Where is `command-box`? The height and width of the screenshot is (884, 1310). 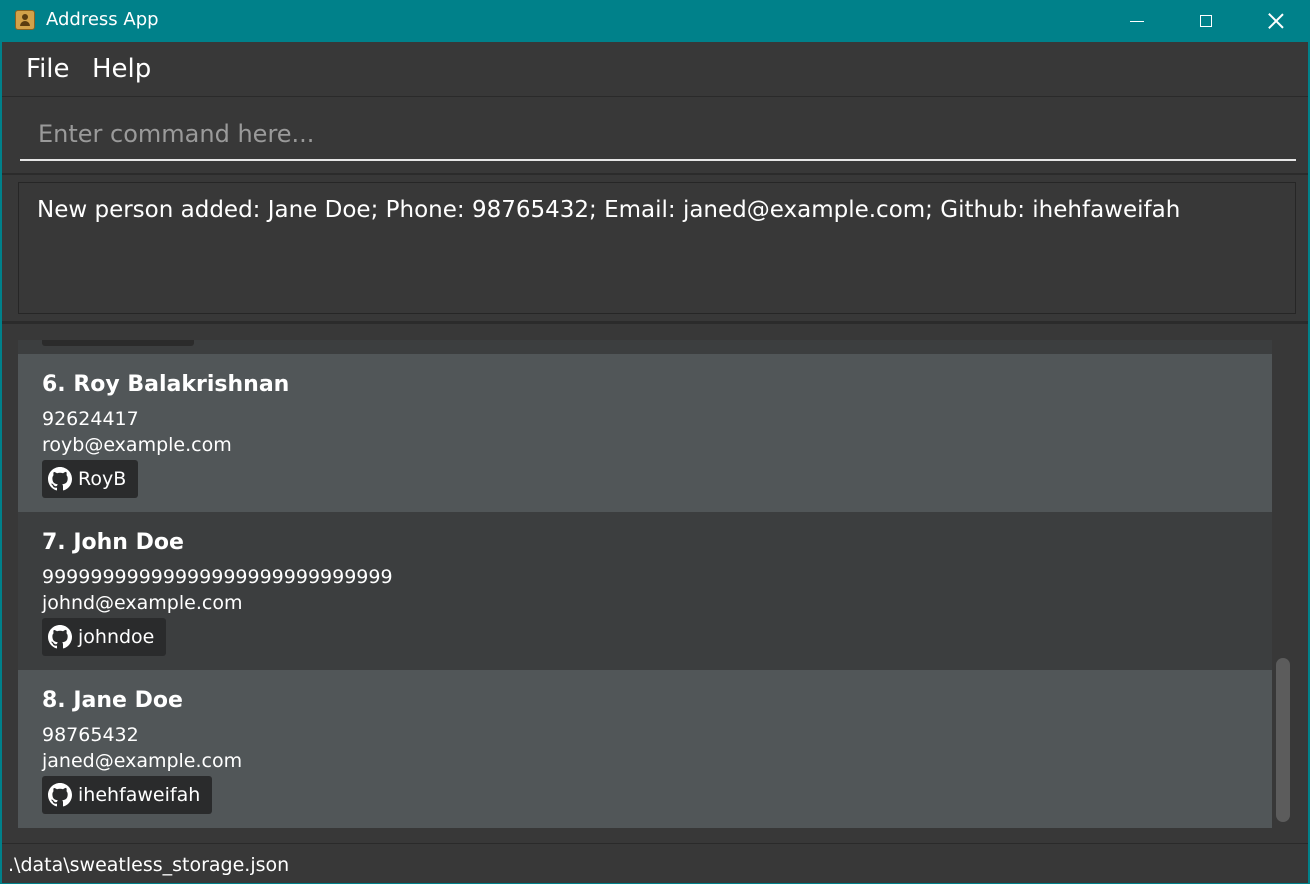
command-box is located at coordinates (655, 136).